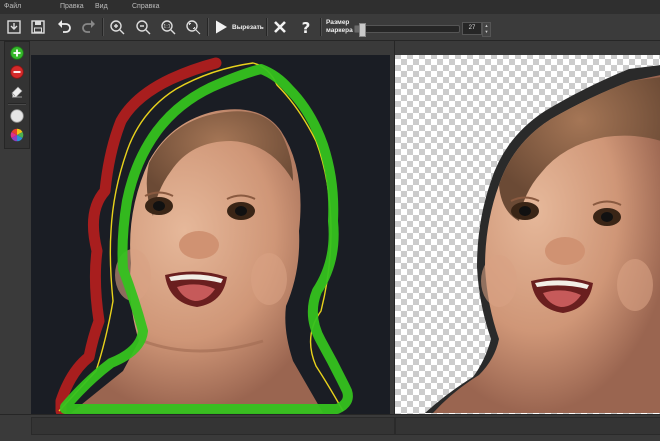 The image size is (660, 441). What do you see at coordinates (527, 426) in the screenshot?
I see `result-horizontal-scrollbar` at bounding box center [527, 426].